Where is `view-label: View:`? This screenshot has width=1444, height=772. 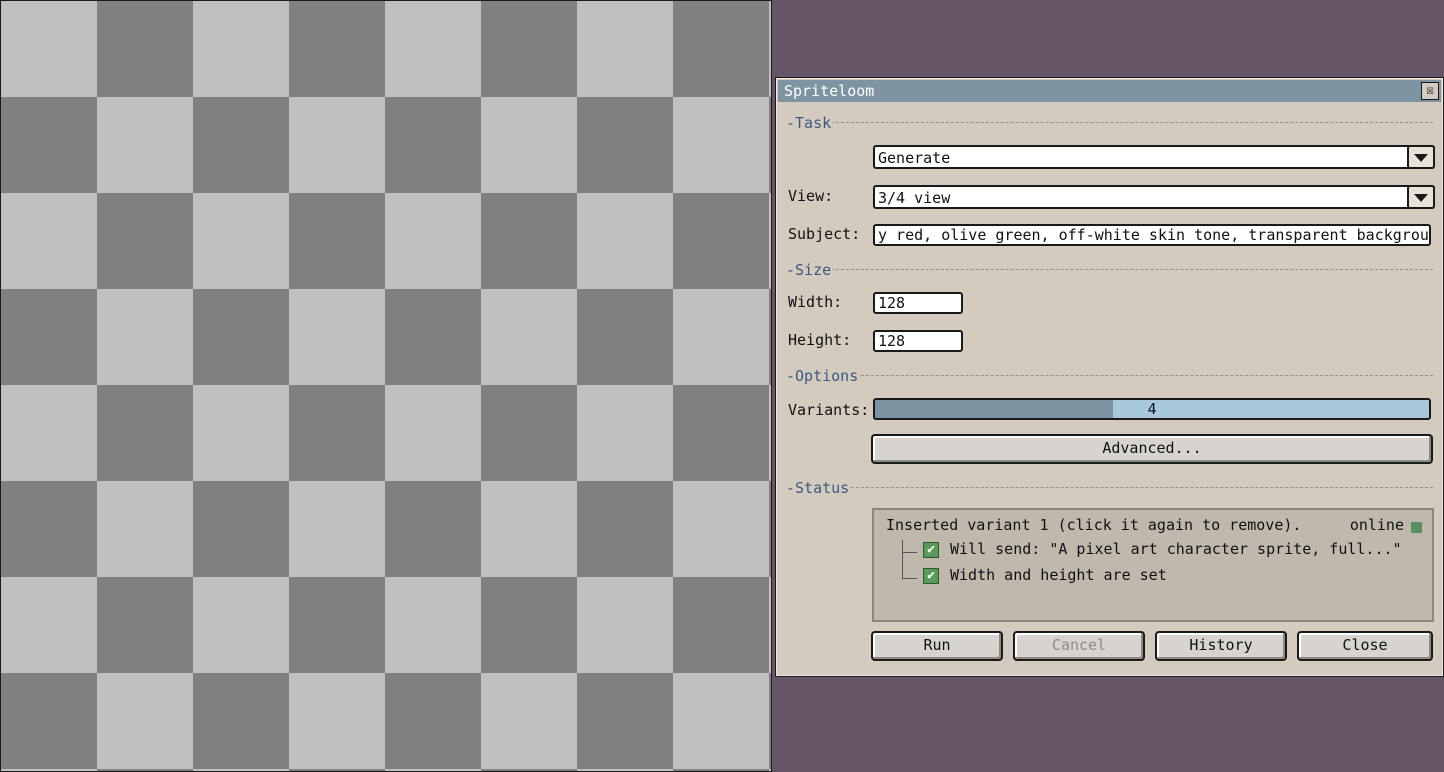 view-label: View: is located at coordinates (811, 196).